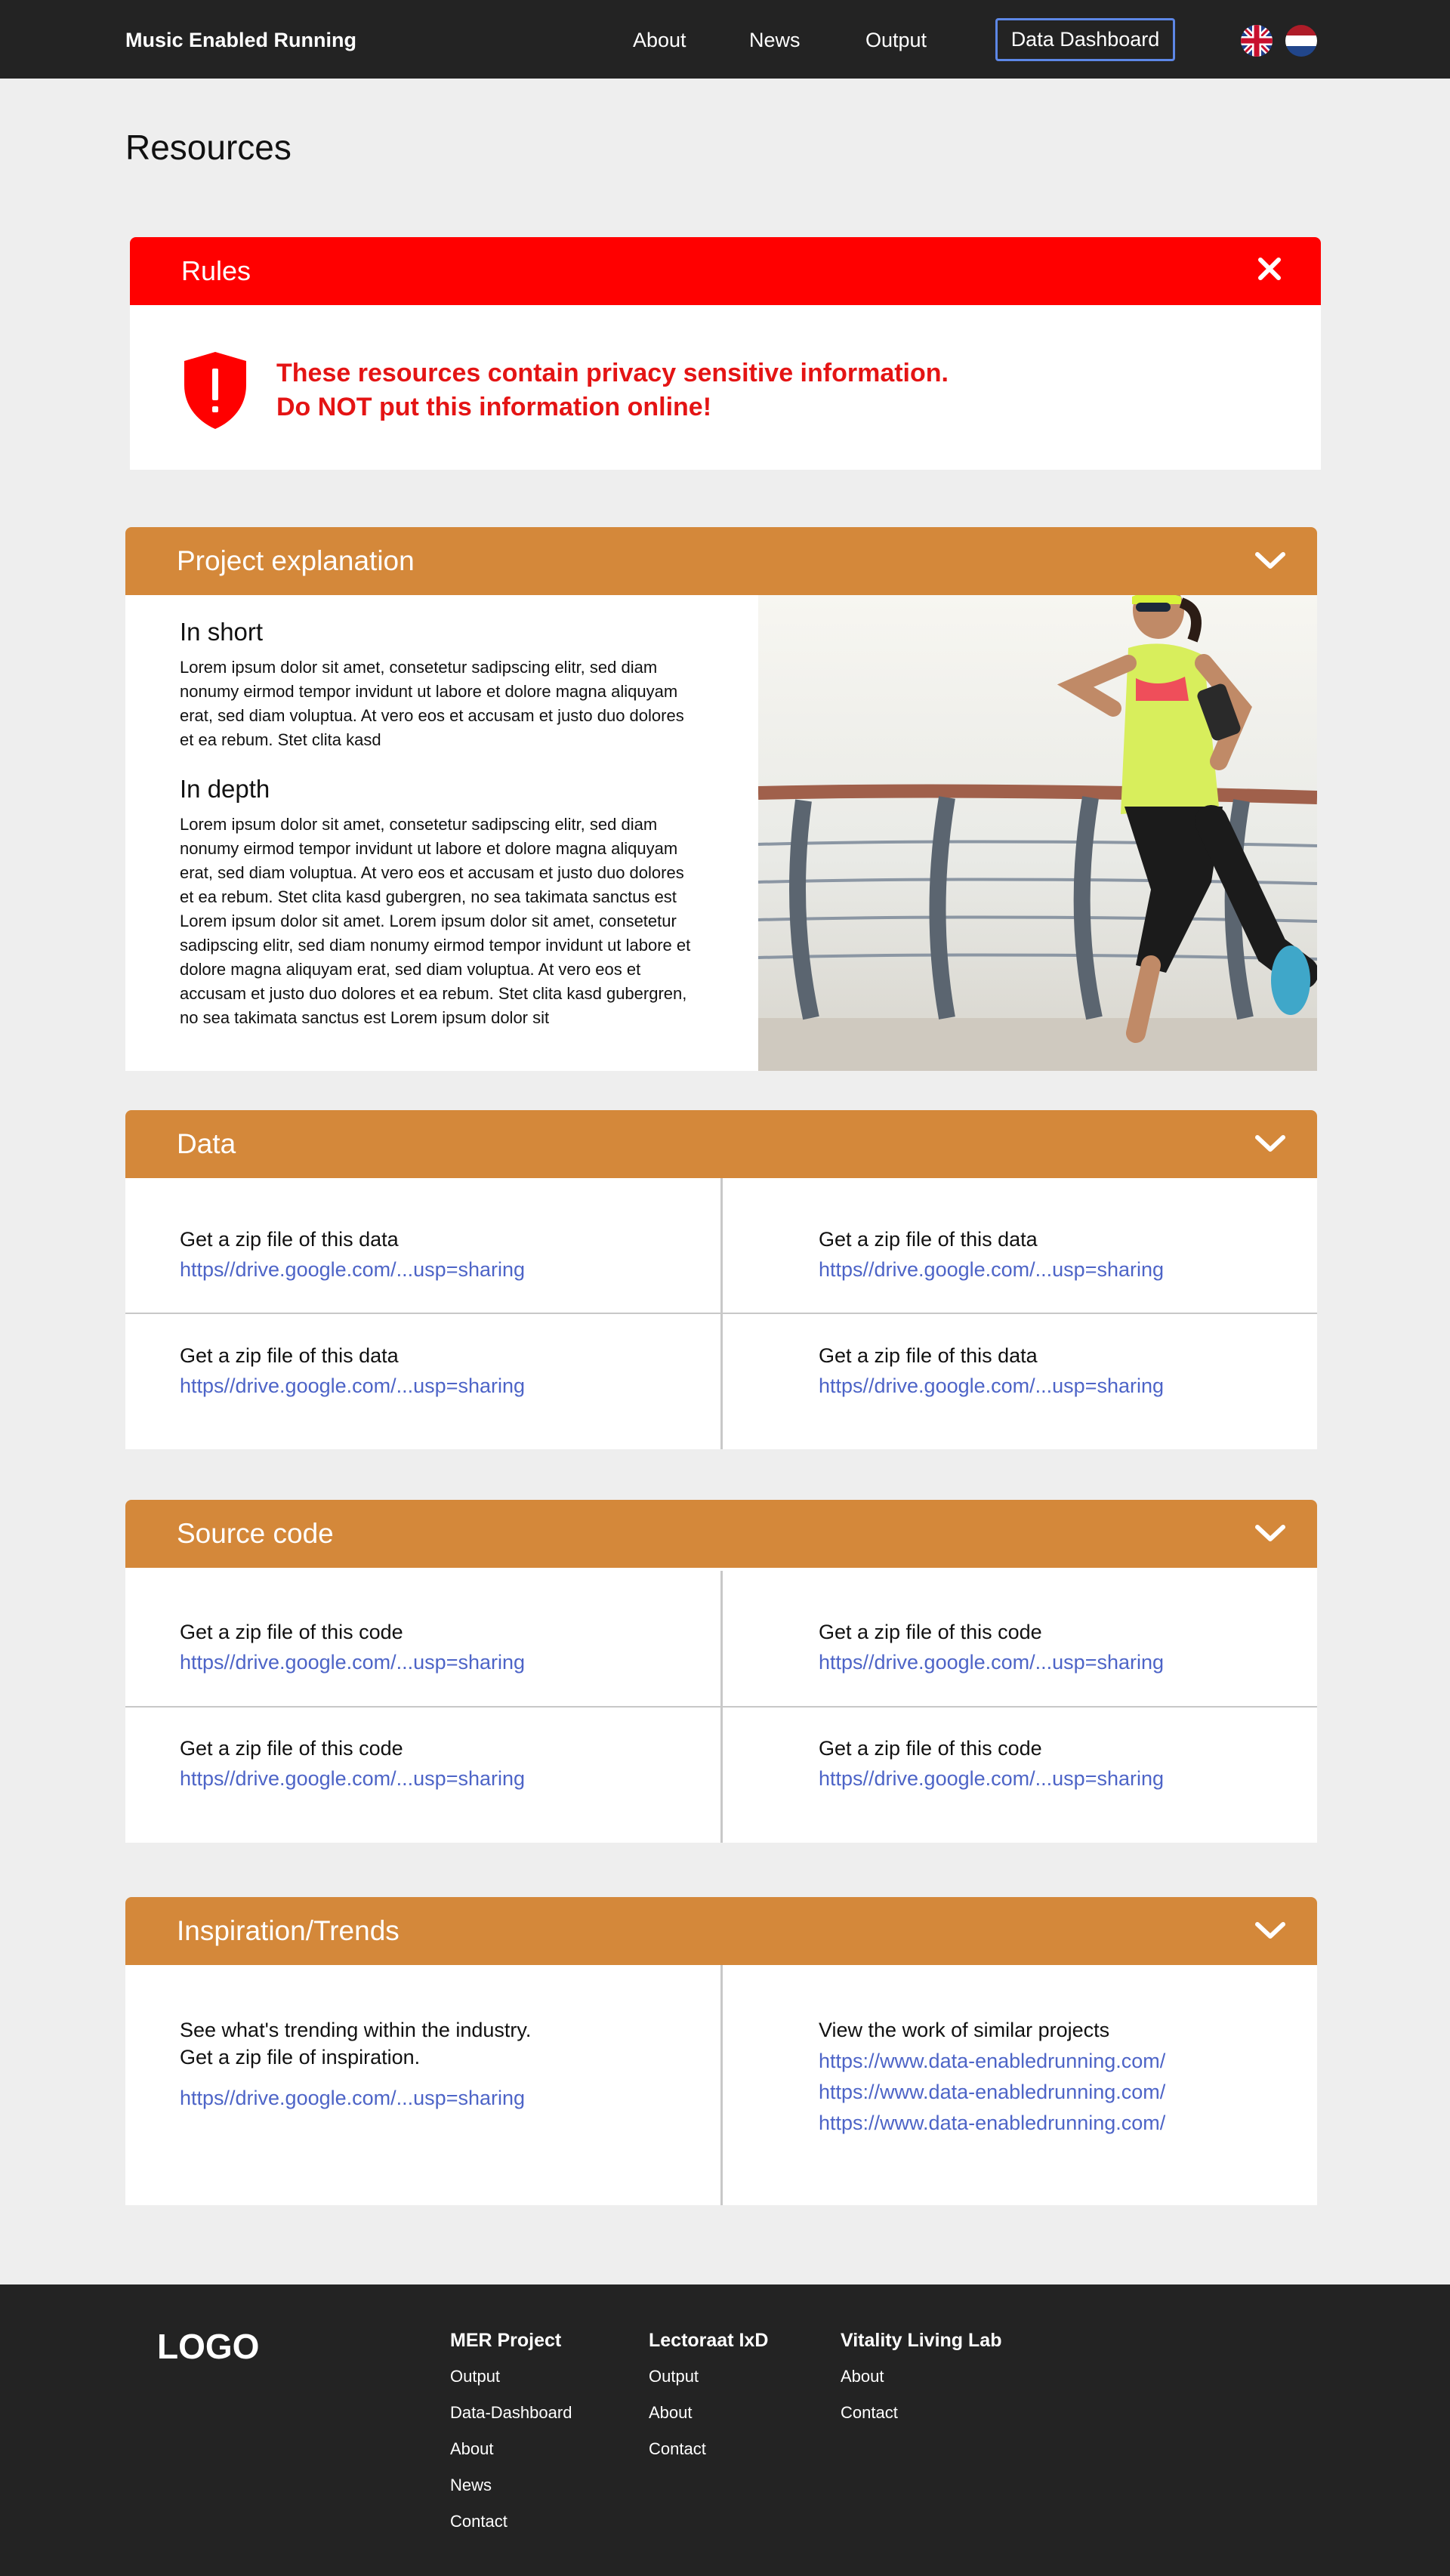  Describe the element at coordinates (300, 2057) in the screenshot. I see `trends-line2: Get a zip file of inspiration.` at that location.